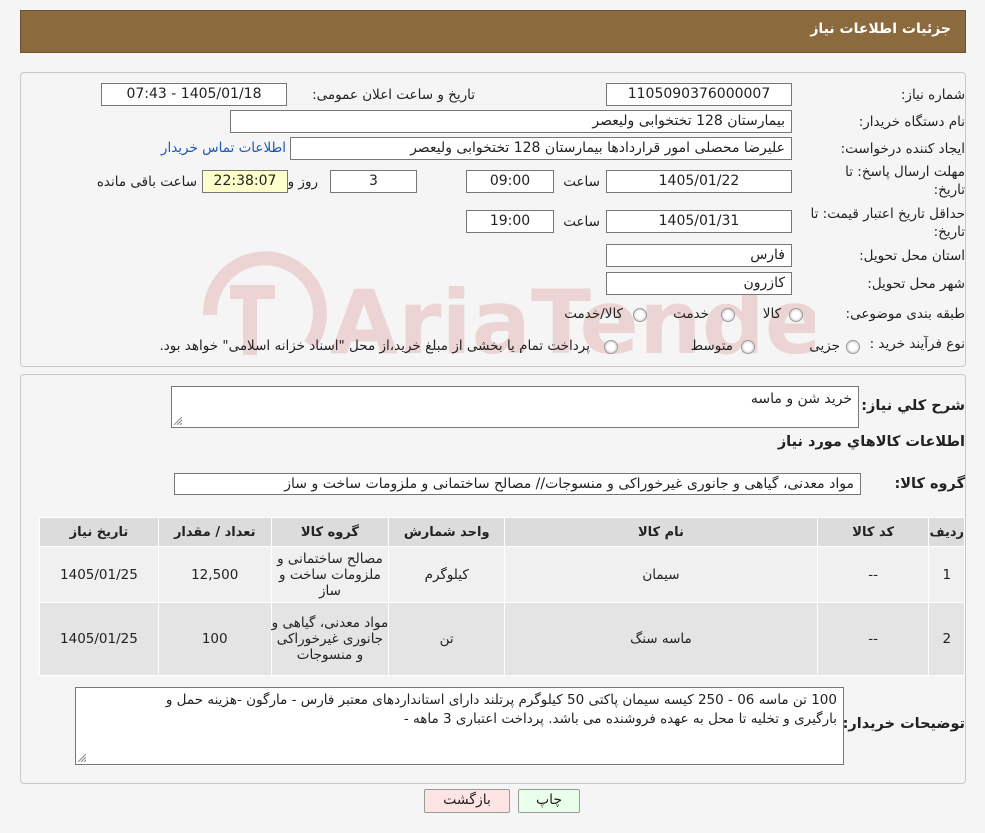 The width and height of the screenshot is (985, 833). I want to click on category-option-service-label: خدمت, so click(691, 314).